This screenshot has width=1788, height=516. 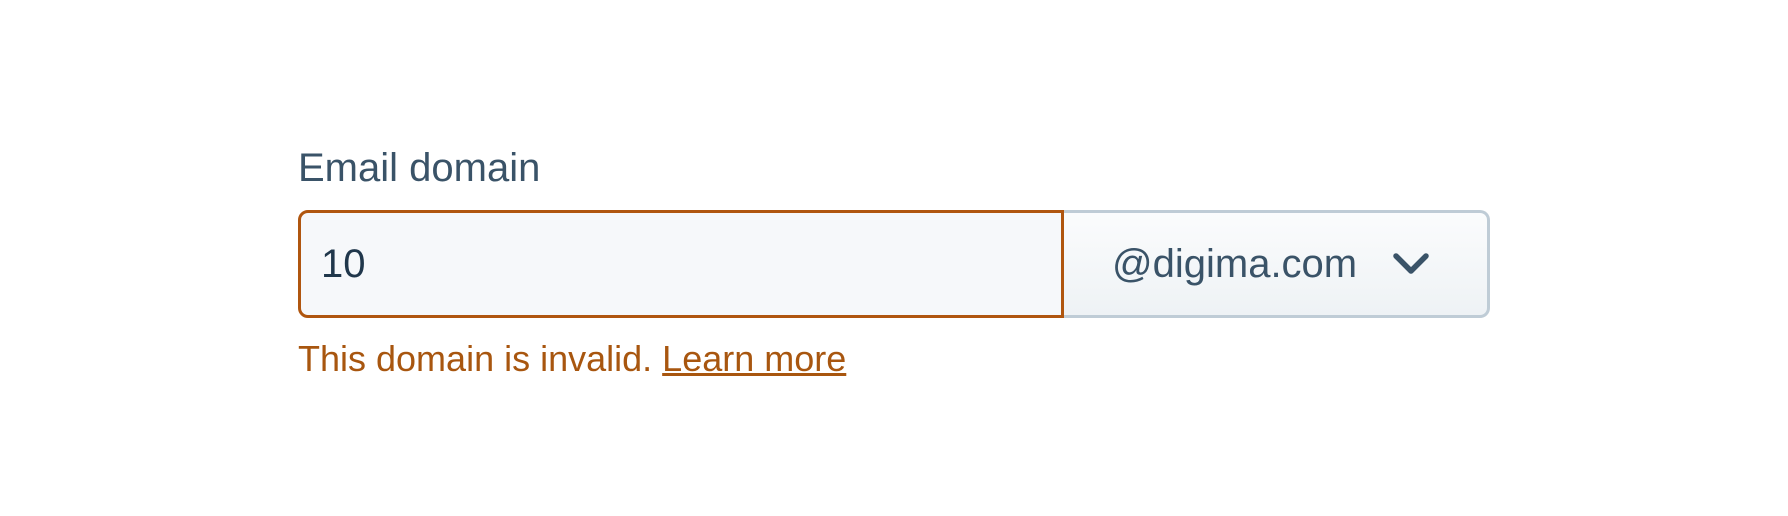 What do you see at coordinates (419, 168) in the screenshot?
I see `field-label: Email domain` at bounding box center [419, 168].